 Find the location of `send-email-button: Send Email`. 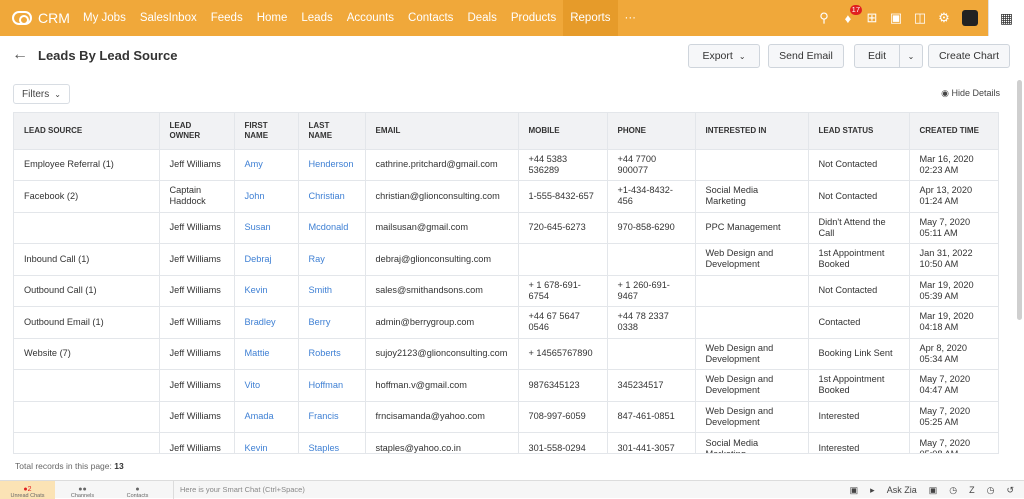

send-email-button: Send Email is located at coordinates (806, 56).